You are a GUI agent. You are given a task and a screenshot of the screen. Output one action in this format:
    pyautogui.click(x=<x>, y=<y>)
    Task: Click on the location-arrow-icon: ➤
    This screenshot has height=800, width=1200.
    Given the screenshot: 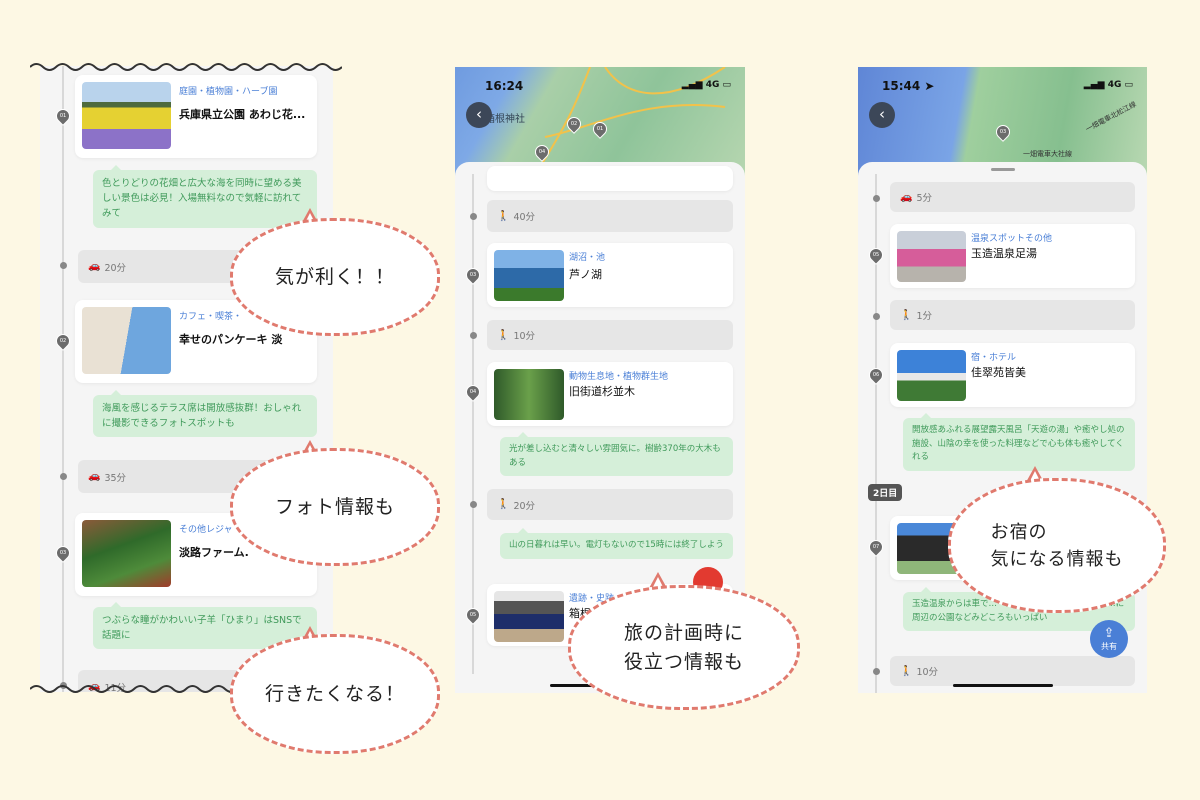 What is the action you would take?
    pyautogui.click(x=929, y=86)
    